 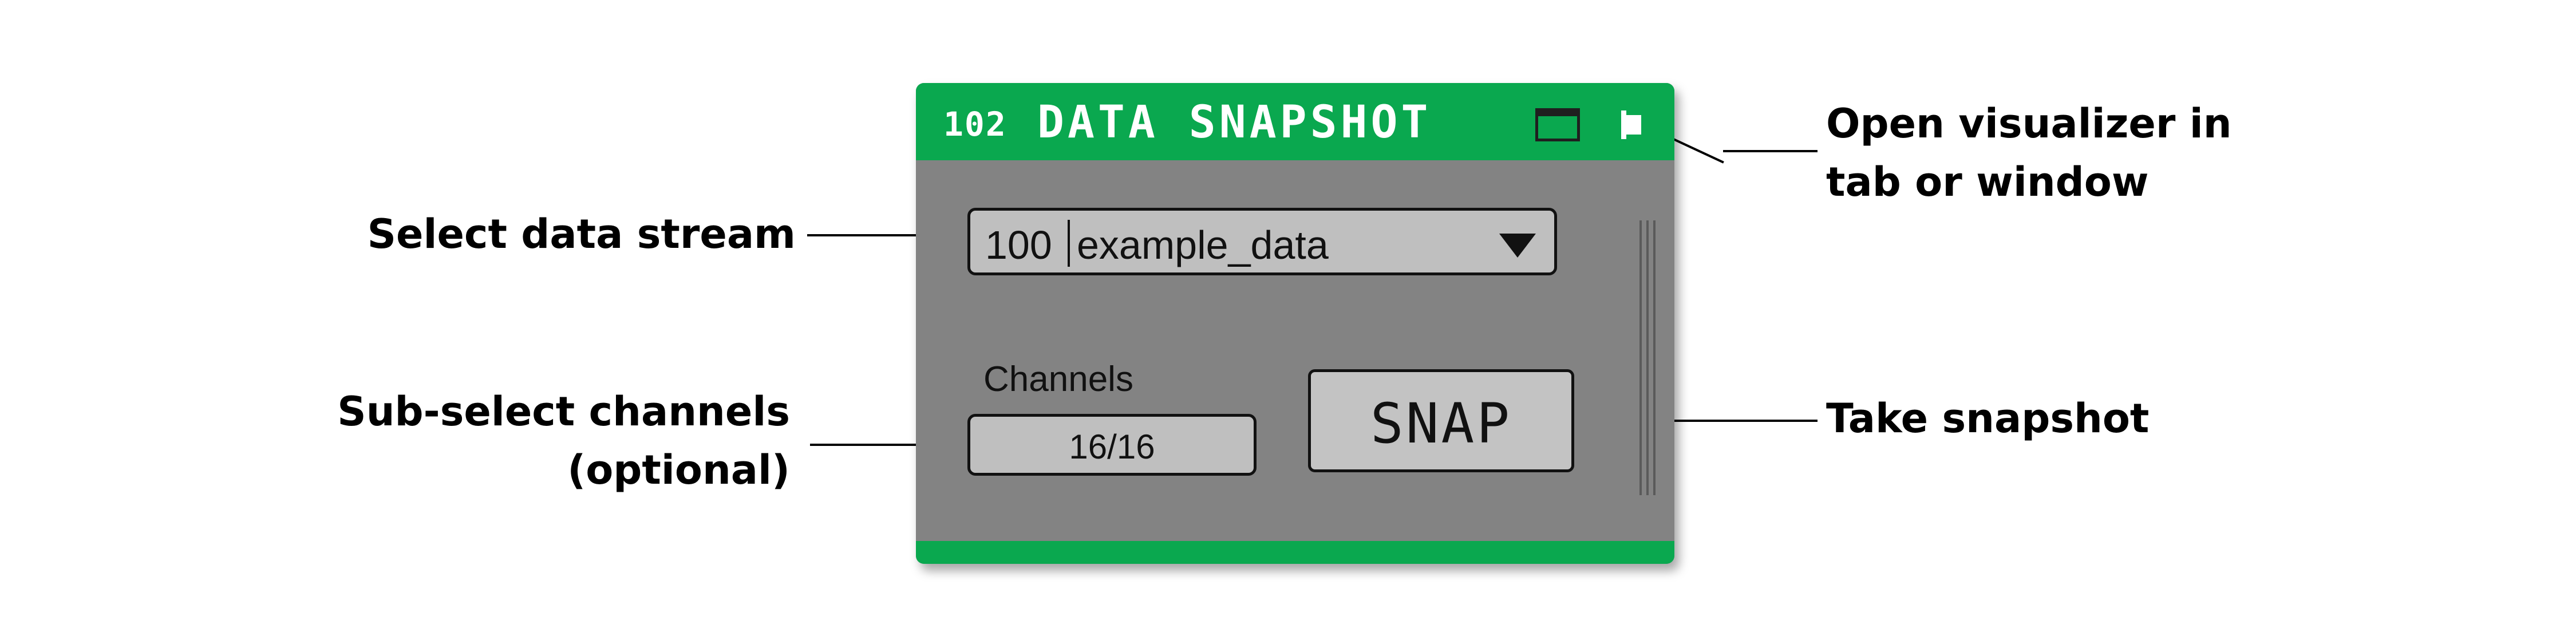 What do you see at coordinates (1295, 552) in the screenshot?
I see `widget-footer` at bounding box center [1295, 552].